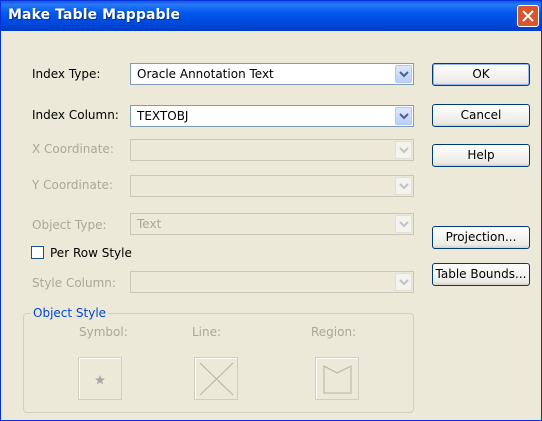  What do you see at coordinates (272, 150) in the screenshot?
I see `x-coordinate-select` at bounding box center [272, 150].